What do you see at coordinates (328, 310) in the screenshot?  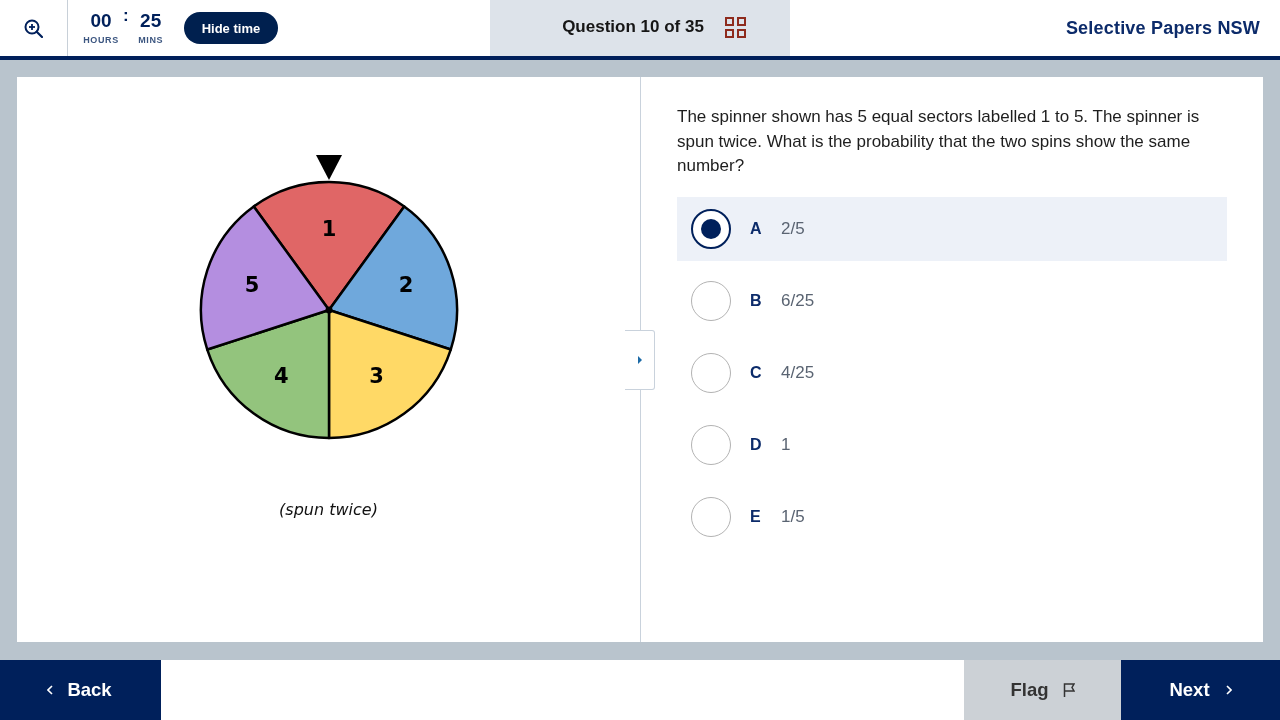 I see `spinner-hub-icon` at bounding box center [328, 310].